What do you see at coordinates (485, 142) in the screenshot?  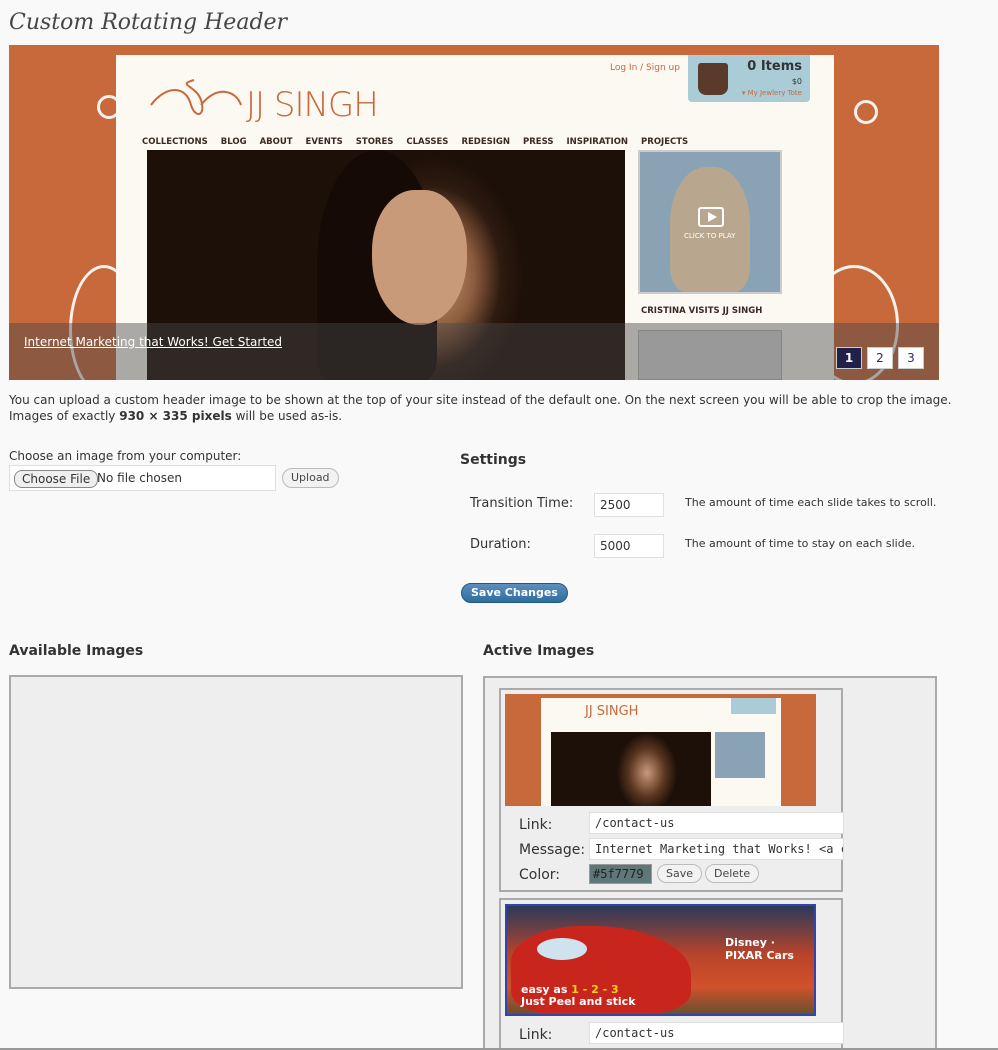 I see `nav-item: REDESIGN` at bounding box center [485, 142].